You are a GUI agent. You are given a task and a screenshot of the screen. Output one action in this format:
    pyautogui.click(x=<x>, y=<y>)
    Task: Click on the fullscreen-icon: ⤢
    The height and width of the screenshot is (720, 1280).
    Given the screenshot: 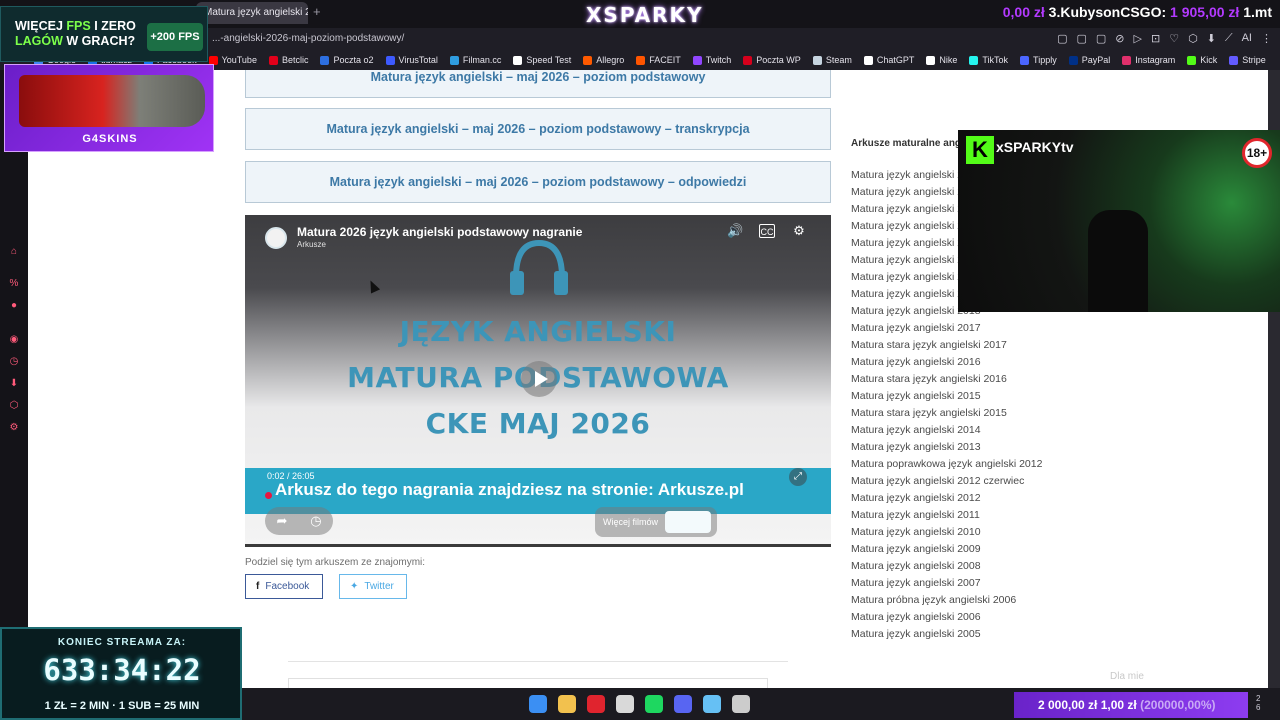 What is the action you would take?
    pyautogui.click(x=798, y=477)
    